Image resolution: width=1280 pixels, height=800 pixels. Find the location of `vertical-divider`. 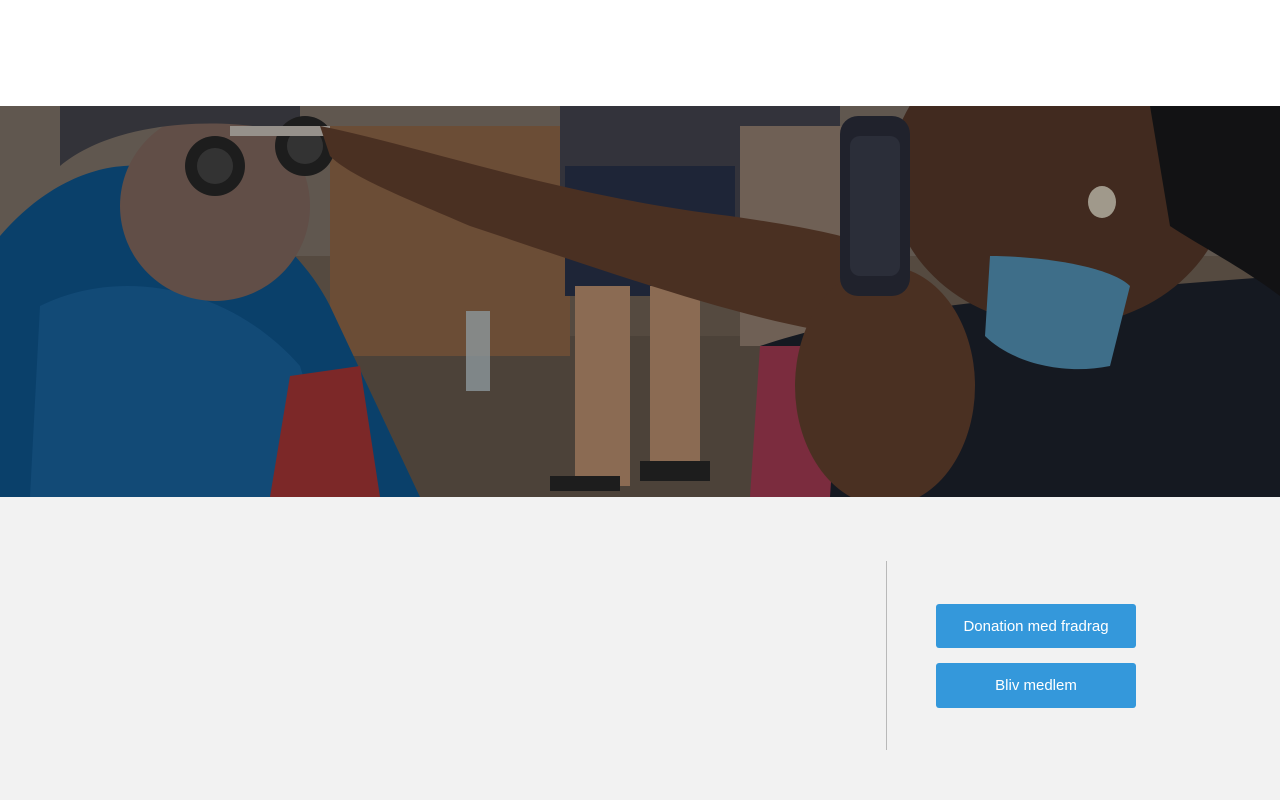

vertical-divider is located at coordinates (886, 655).